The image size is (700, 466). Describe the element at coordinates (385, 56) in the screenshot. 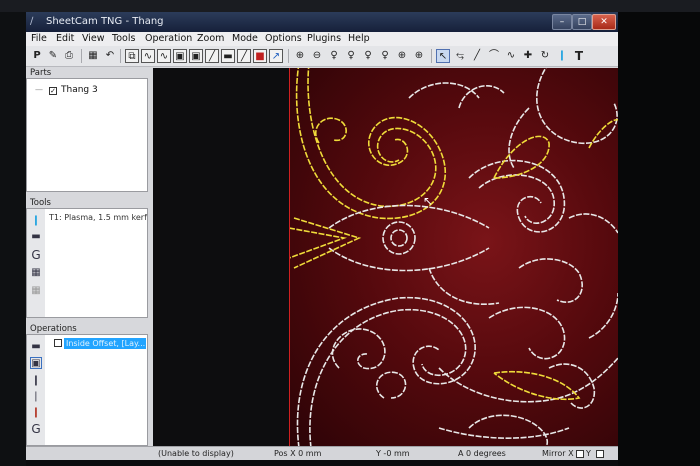

I see `lead-out-icon: ♀` at that location.